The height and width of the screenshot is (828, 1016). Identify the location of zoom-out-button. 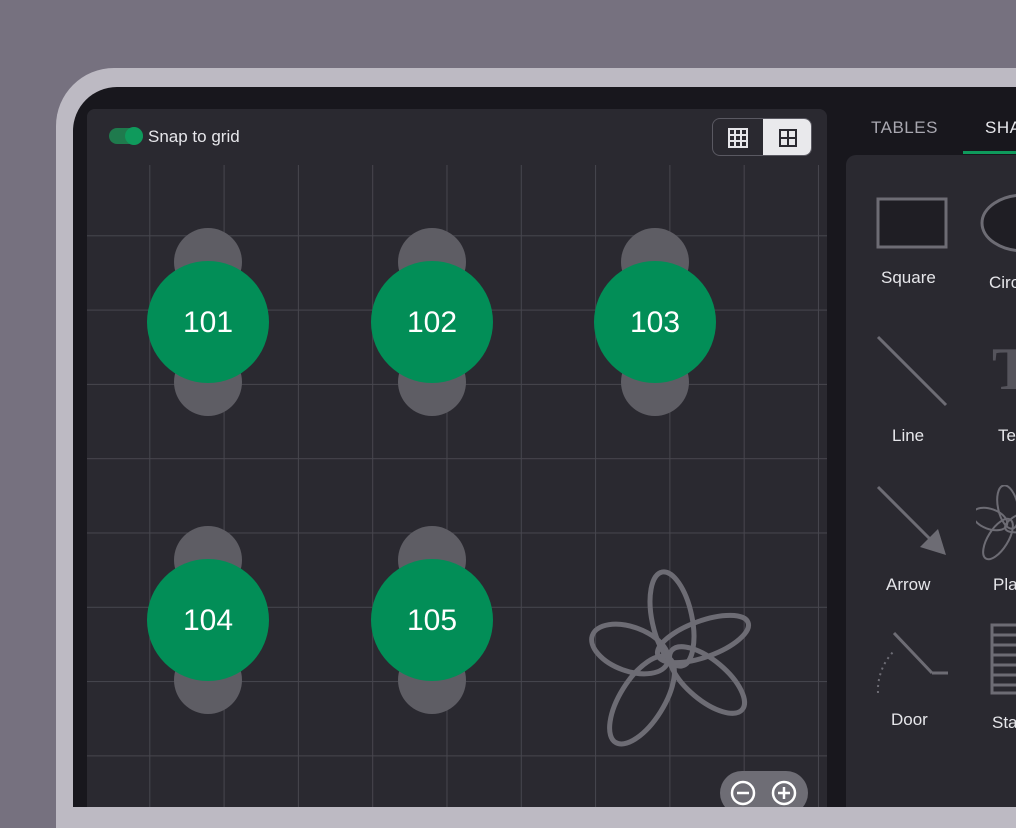
(743, 793).